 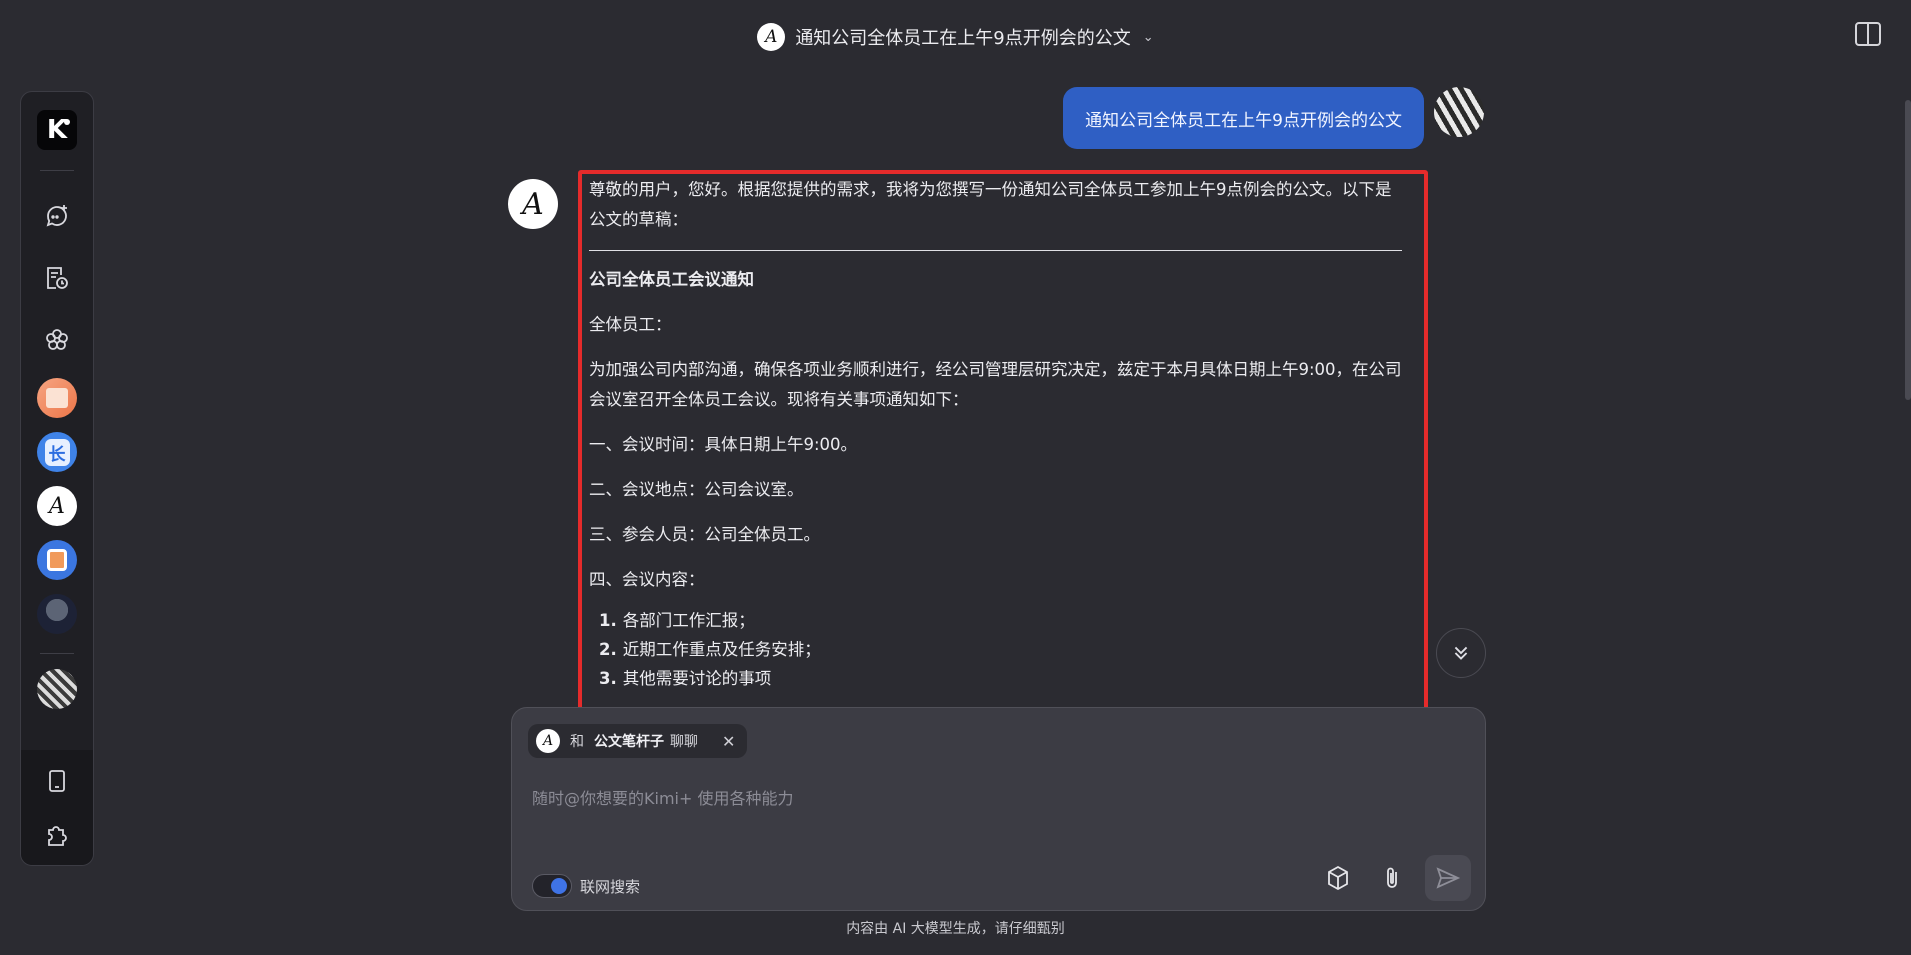 I want to click on list-item: 1. 各部门工作汇报；, so click(x=1000, y=620).